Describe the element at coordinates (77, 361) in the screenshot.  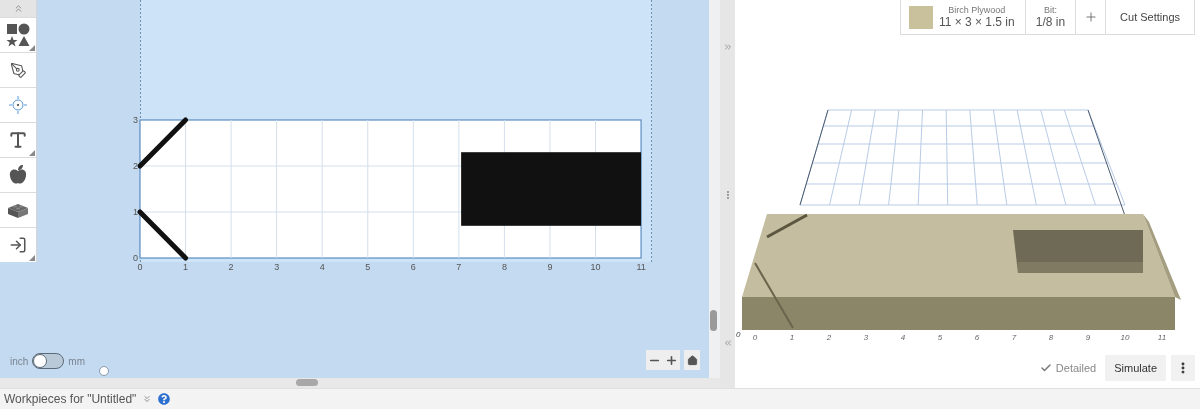
I see `unit-label: mm` at that location.